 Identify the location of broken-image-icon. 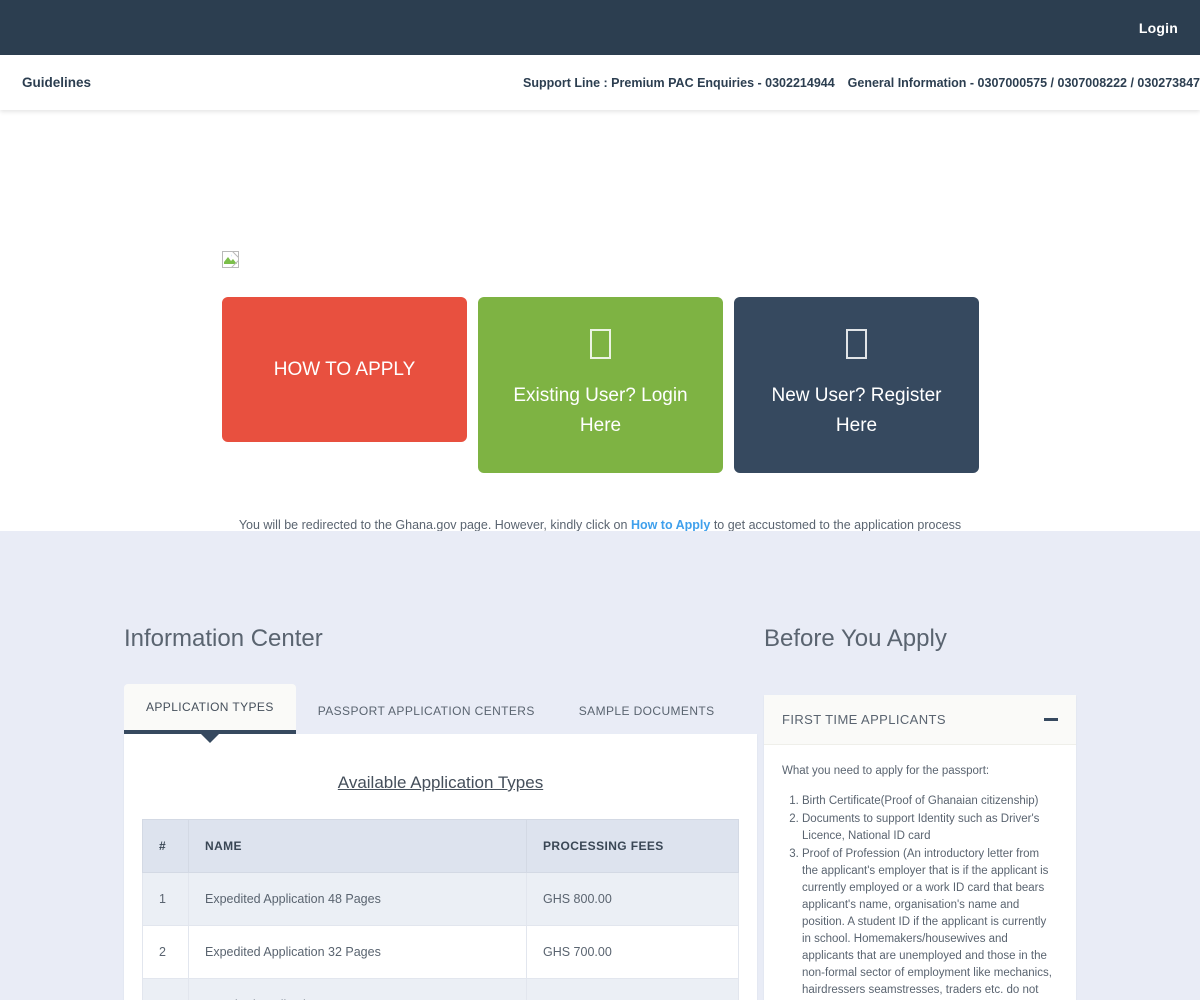
(230, 259).